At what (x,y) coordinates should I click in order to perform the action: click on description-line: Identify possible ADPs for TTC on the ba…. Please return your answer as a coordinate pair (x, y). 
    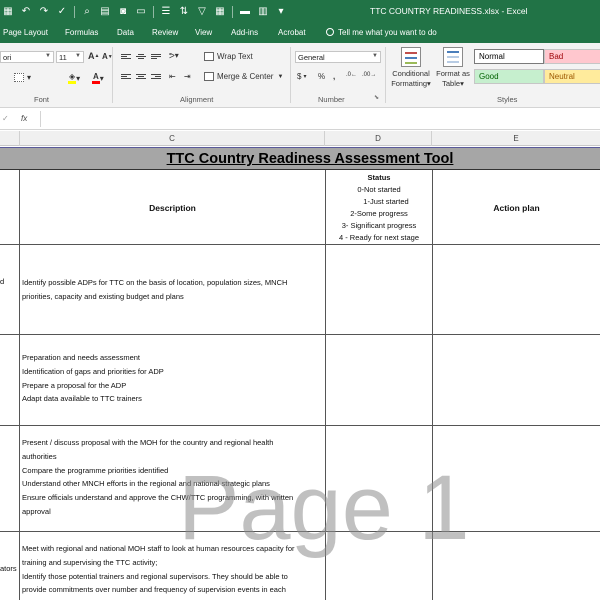
    Looking at the image, I should click on (155, 282).